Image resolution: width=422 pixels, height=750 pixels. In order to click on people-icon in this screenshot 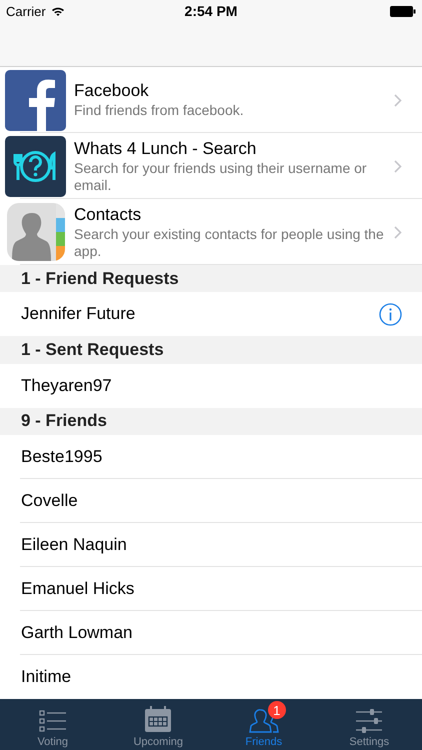, I will do `click(263, 720)`.